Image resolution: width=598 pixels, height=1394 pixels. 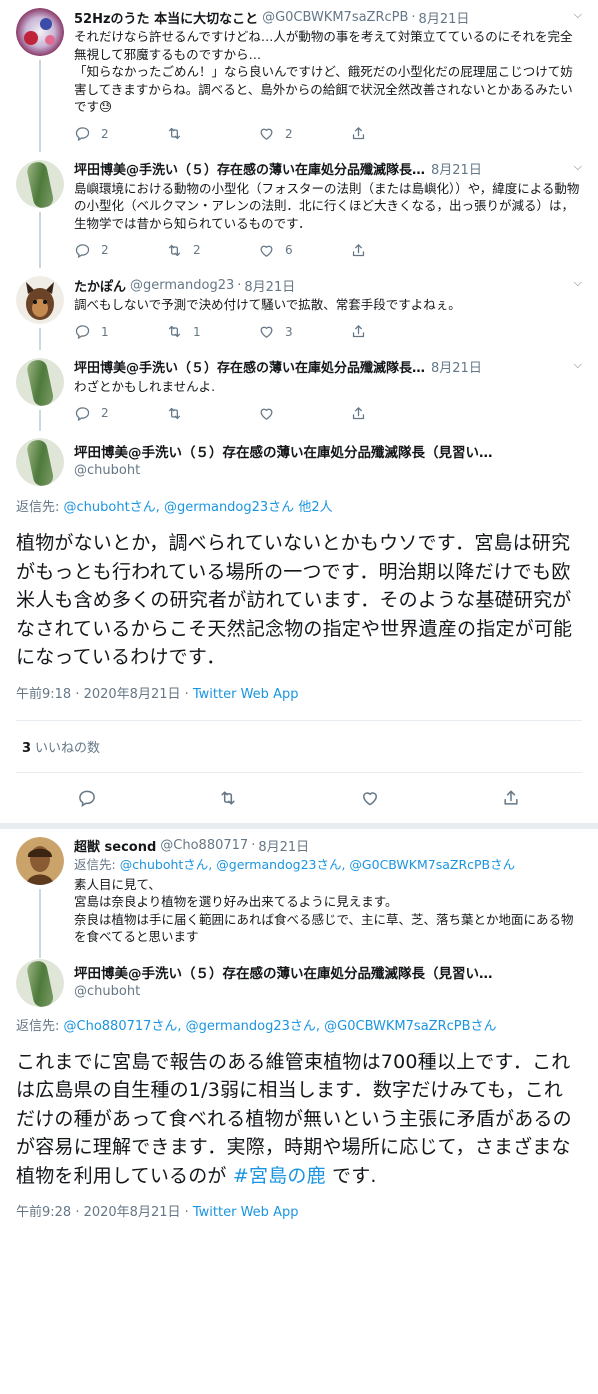 What do you see at coordinates (100, 285) in the screenshot?
I see `author-name: たかぽん` at bounding box center [100, 285].